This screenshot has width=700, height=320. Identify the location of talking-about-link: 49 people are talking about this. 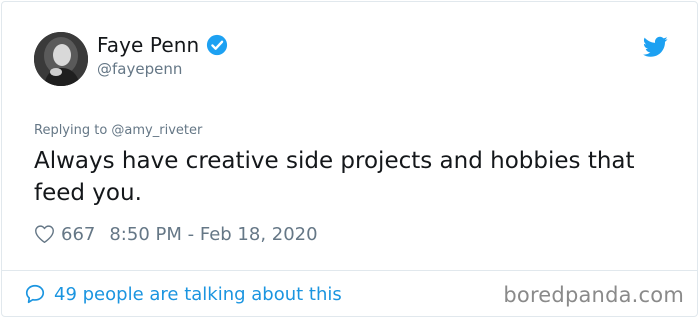
(183, 294).